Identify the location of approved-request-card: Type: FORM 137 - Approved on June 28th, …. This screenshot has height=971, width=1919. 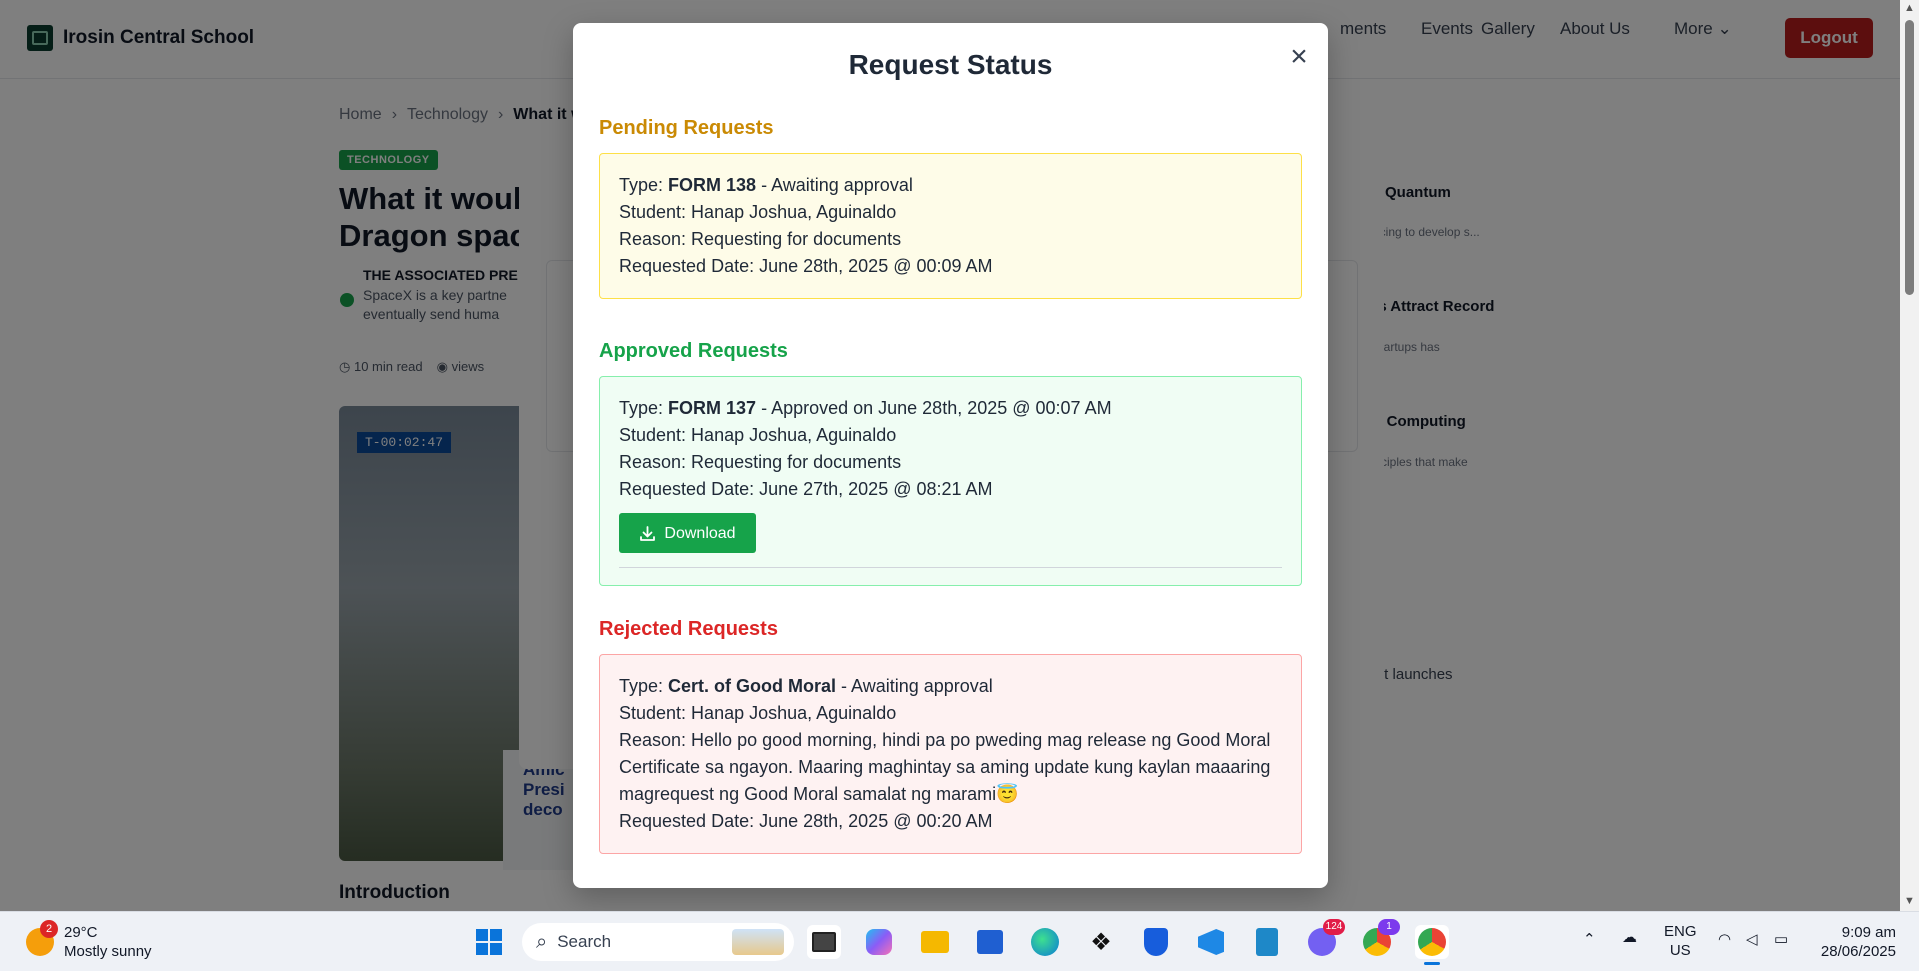
(950, 481).